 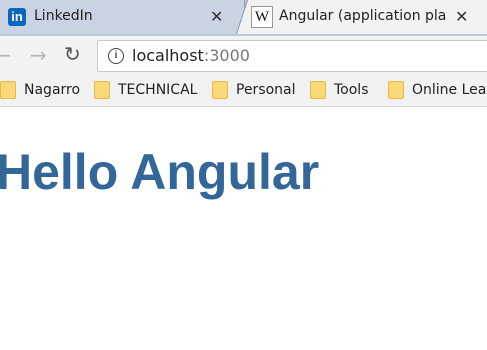 I want to click on url-host: localhost, so click(x=168, y=55).